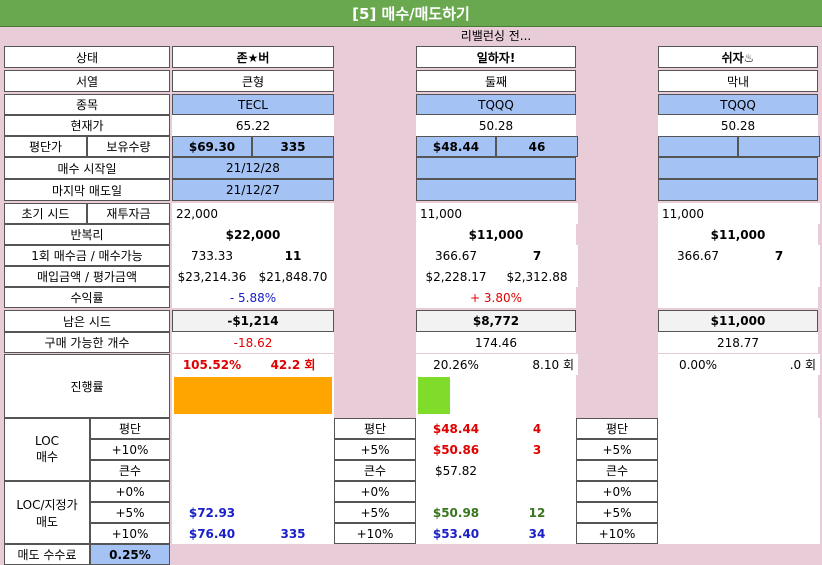 This screenshot has width=822, height=565. Describe the element at coordinates (87, 342) in the screenshot. I see `label-buyable: 구매 가능한 개수` at that location.